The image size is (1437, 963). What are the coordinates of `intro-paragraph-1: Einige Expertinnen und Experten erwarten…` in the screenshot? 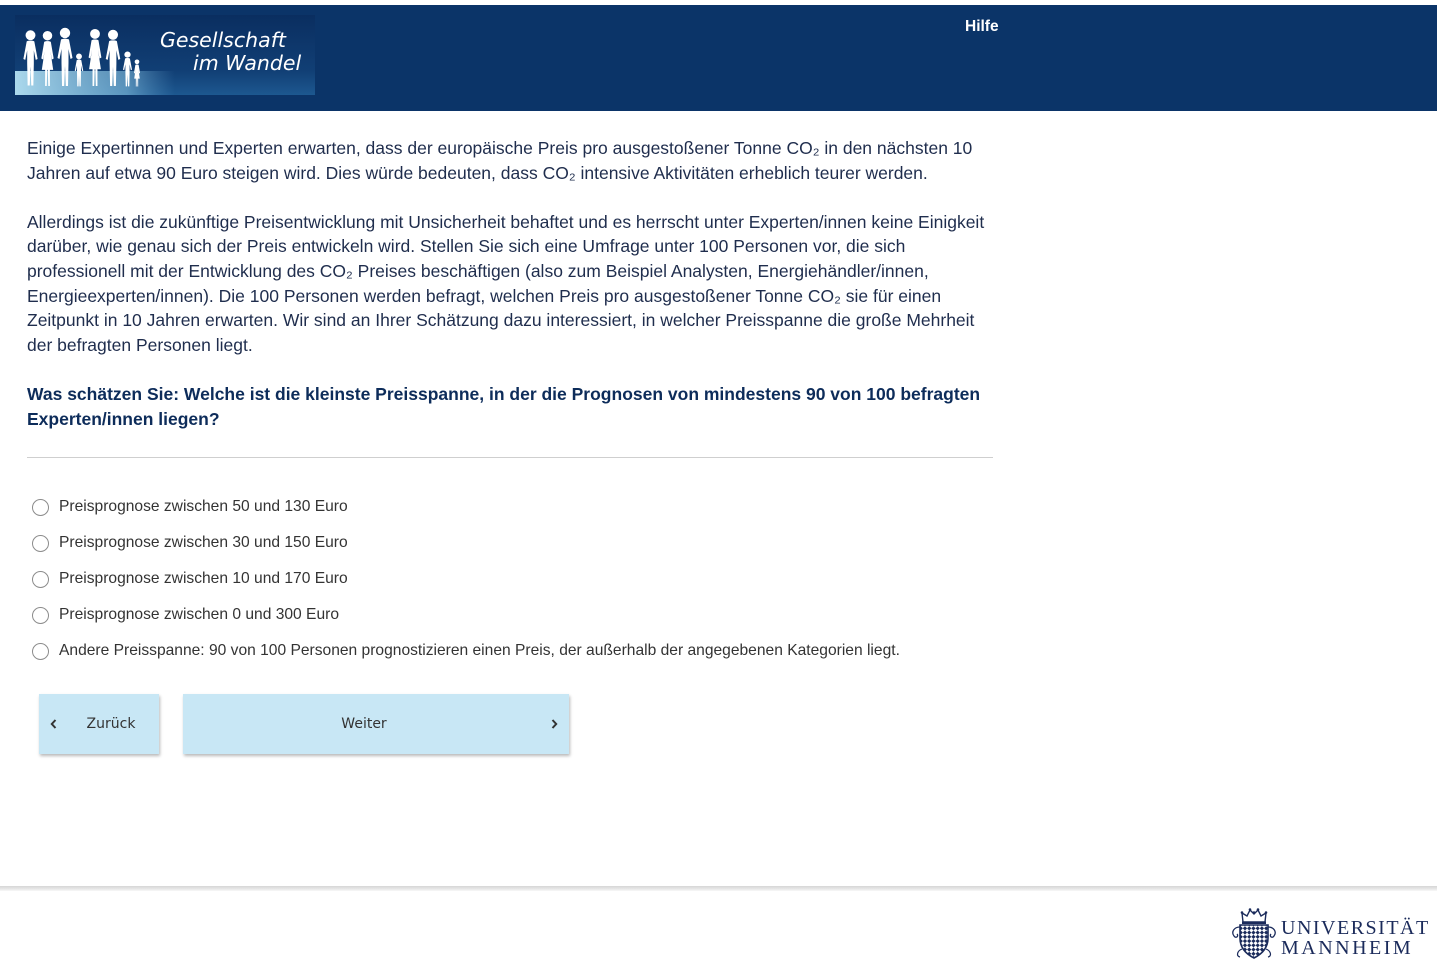 It's located at (522, 160).